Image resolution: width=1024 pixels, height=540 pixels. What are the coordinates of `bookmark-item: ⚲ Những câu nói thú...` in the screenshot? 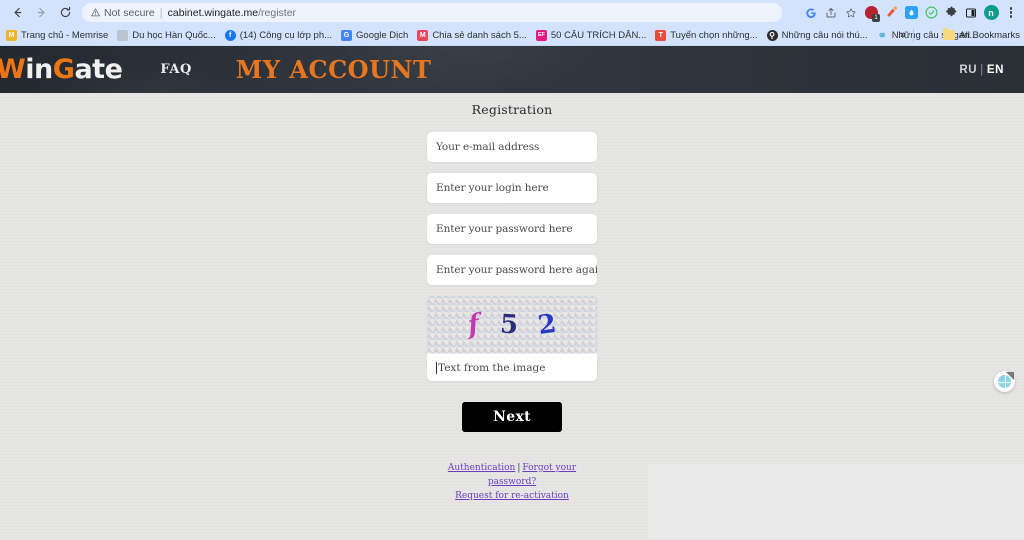 It's located at (817, 35).